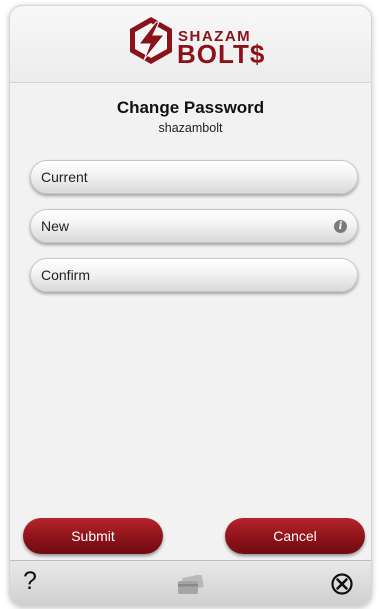 The image size is (379, 609). Describe the element at coordinates (342, 584) in the screenshot. I see `close-circle-icon` at that location.